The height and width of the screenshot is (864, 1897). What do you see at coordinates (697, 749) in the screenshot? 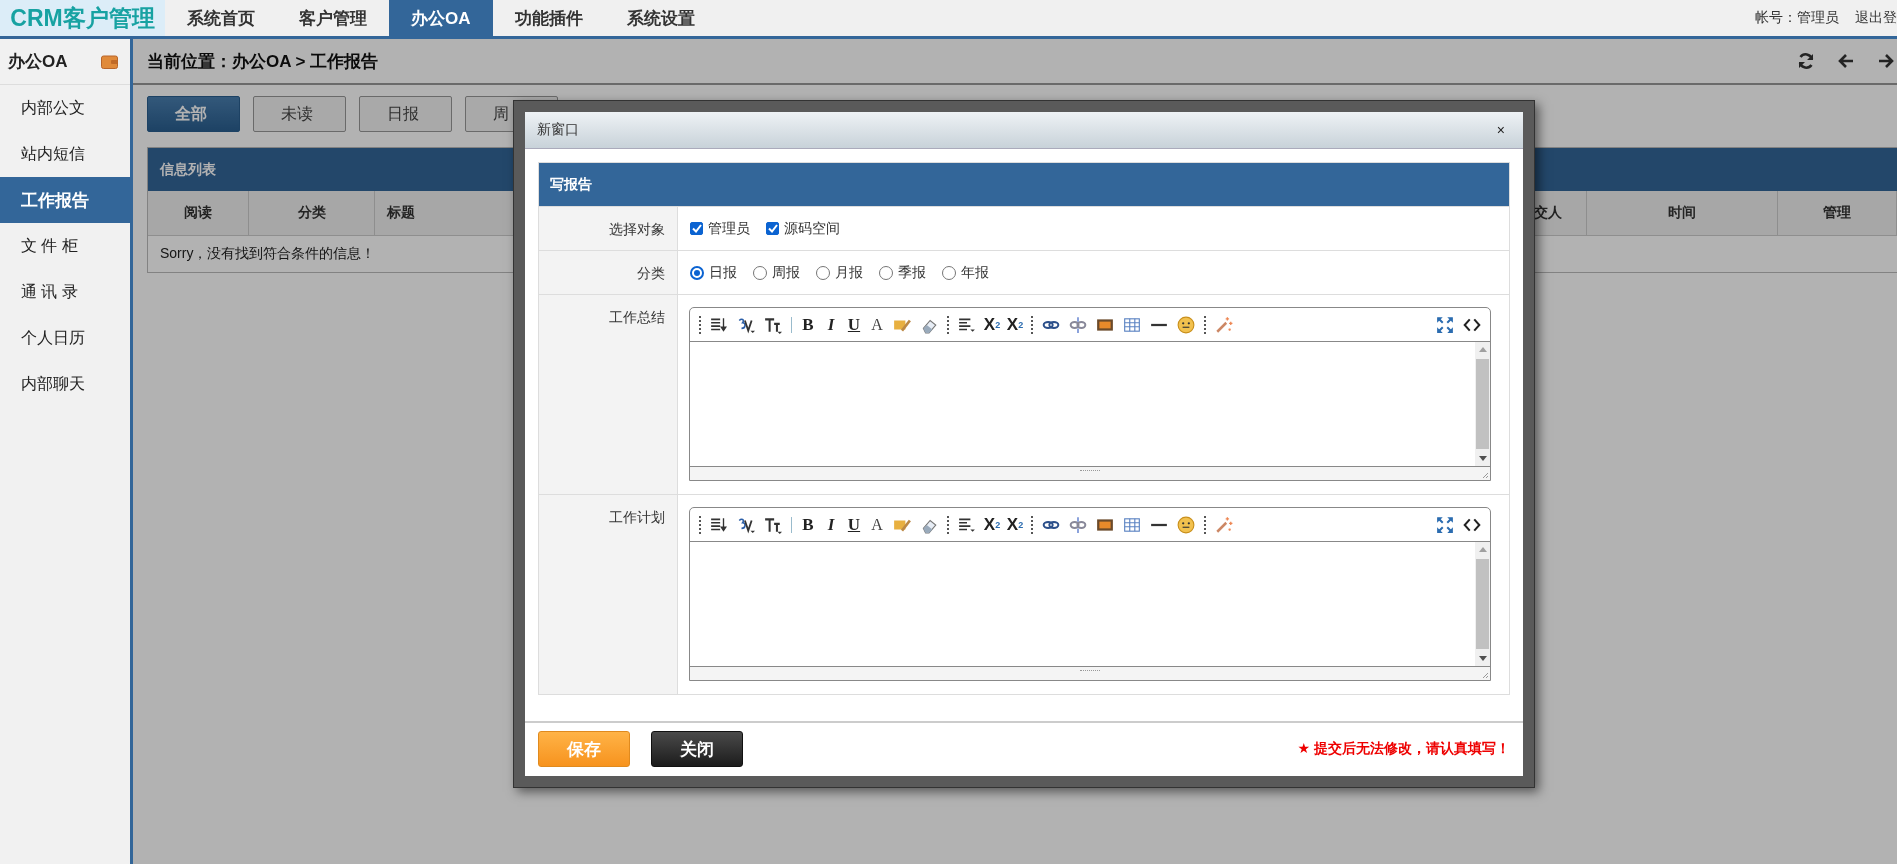
I see `close-dialog-button: 关闭` at bounding box center [697, 749].